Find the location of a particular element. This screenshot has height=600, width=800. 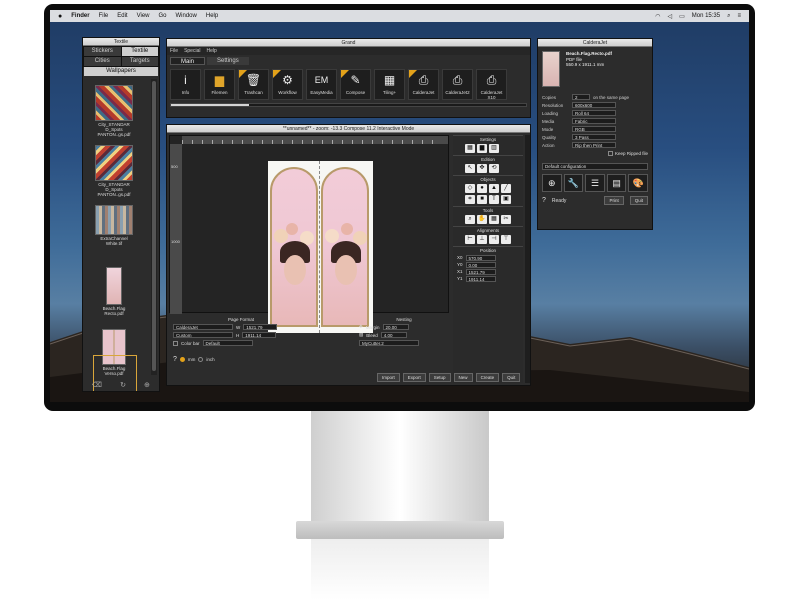

tiling-button: ▦ Tiling+ is located at coordinates (389, 84).